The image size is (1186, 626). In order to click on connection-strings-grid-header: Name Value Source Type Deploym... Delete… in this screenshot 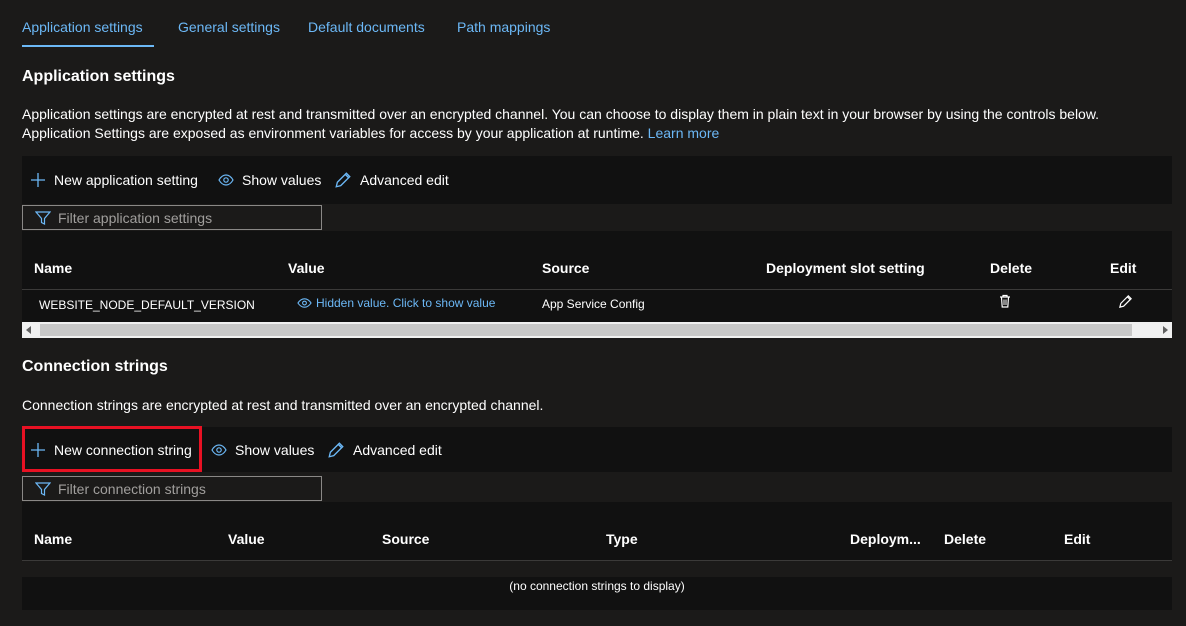, I will do `click(597, 531)`.